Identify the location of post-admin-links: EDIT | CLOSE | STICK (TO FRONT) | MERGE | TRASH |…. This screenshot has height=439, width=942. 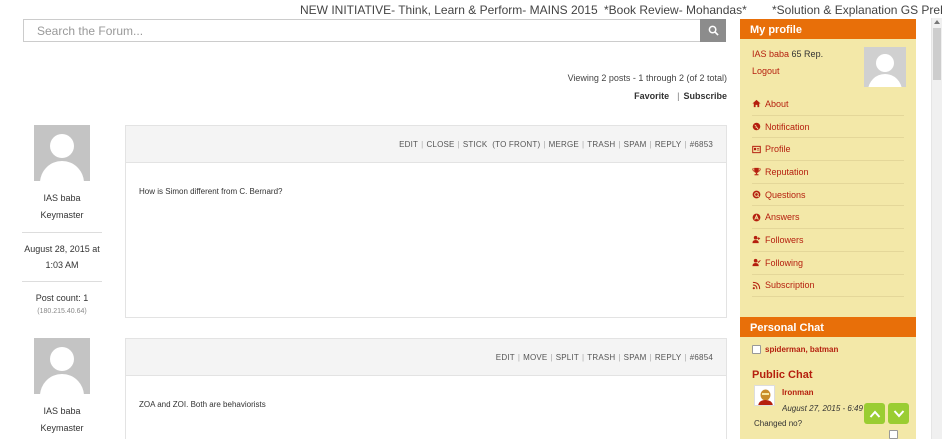
(426, 144).